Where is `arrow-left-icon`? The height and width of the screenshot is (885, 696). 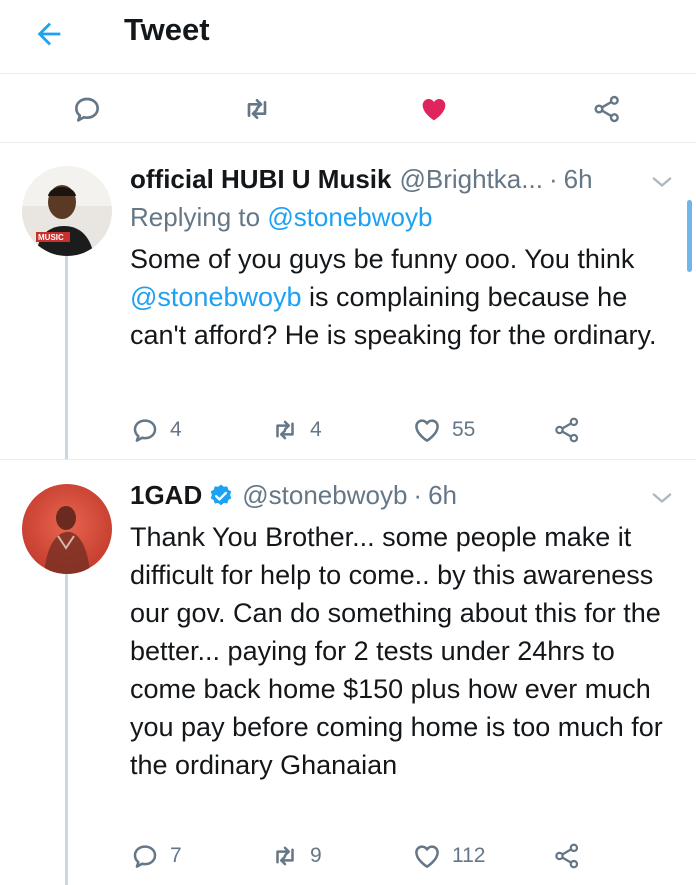 arrow-left-icon is located at coordinates (49, 34).